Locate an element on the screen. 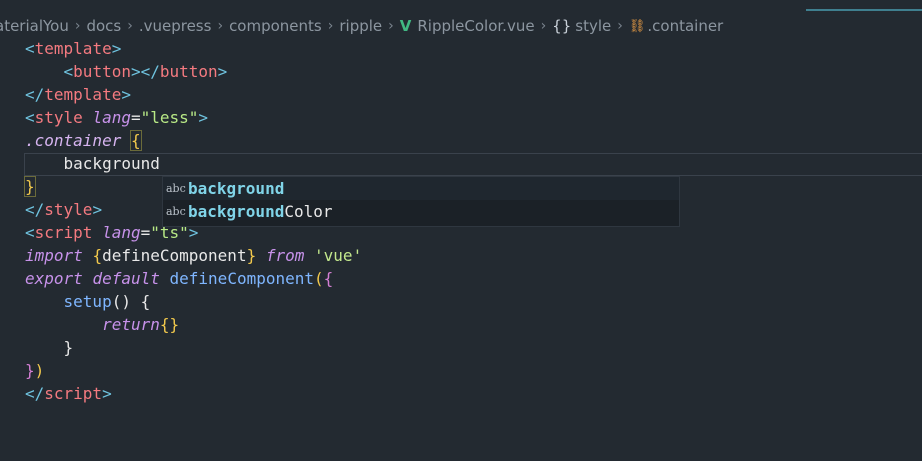  code-line-16: </script> is located at coordinates (68, 393).